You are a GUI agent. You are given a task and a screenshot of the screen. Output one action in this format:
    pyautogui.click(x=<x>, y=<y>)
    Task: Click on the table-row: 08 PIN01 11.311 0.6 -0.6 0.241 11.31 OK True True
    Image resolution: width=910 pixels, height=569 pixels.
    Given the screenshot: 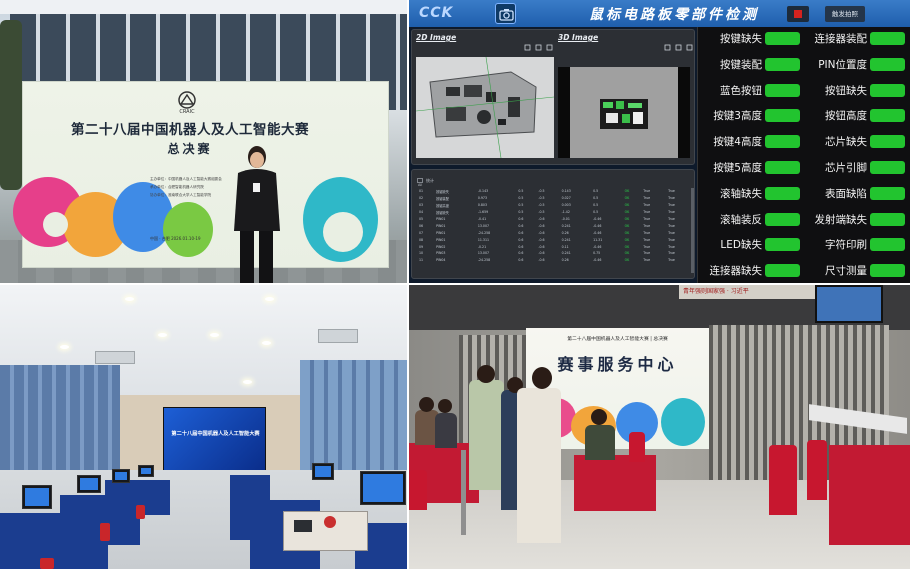 What is the action you would take?
    pyautogui.click(x=555, y=239)
    